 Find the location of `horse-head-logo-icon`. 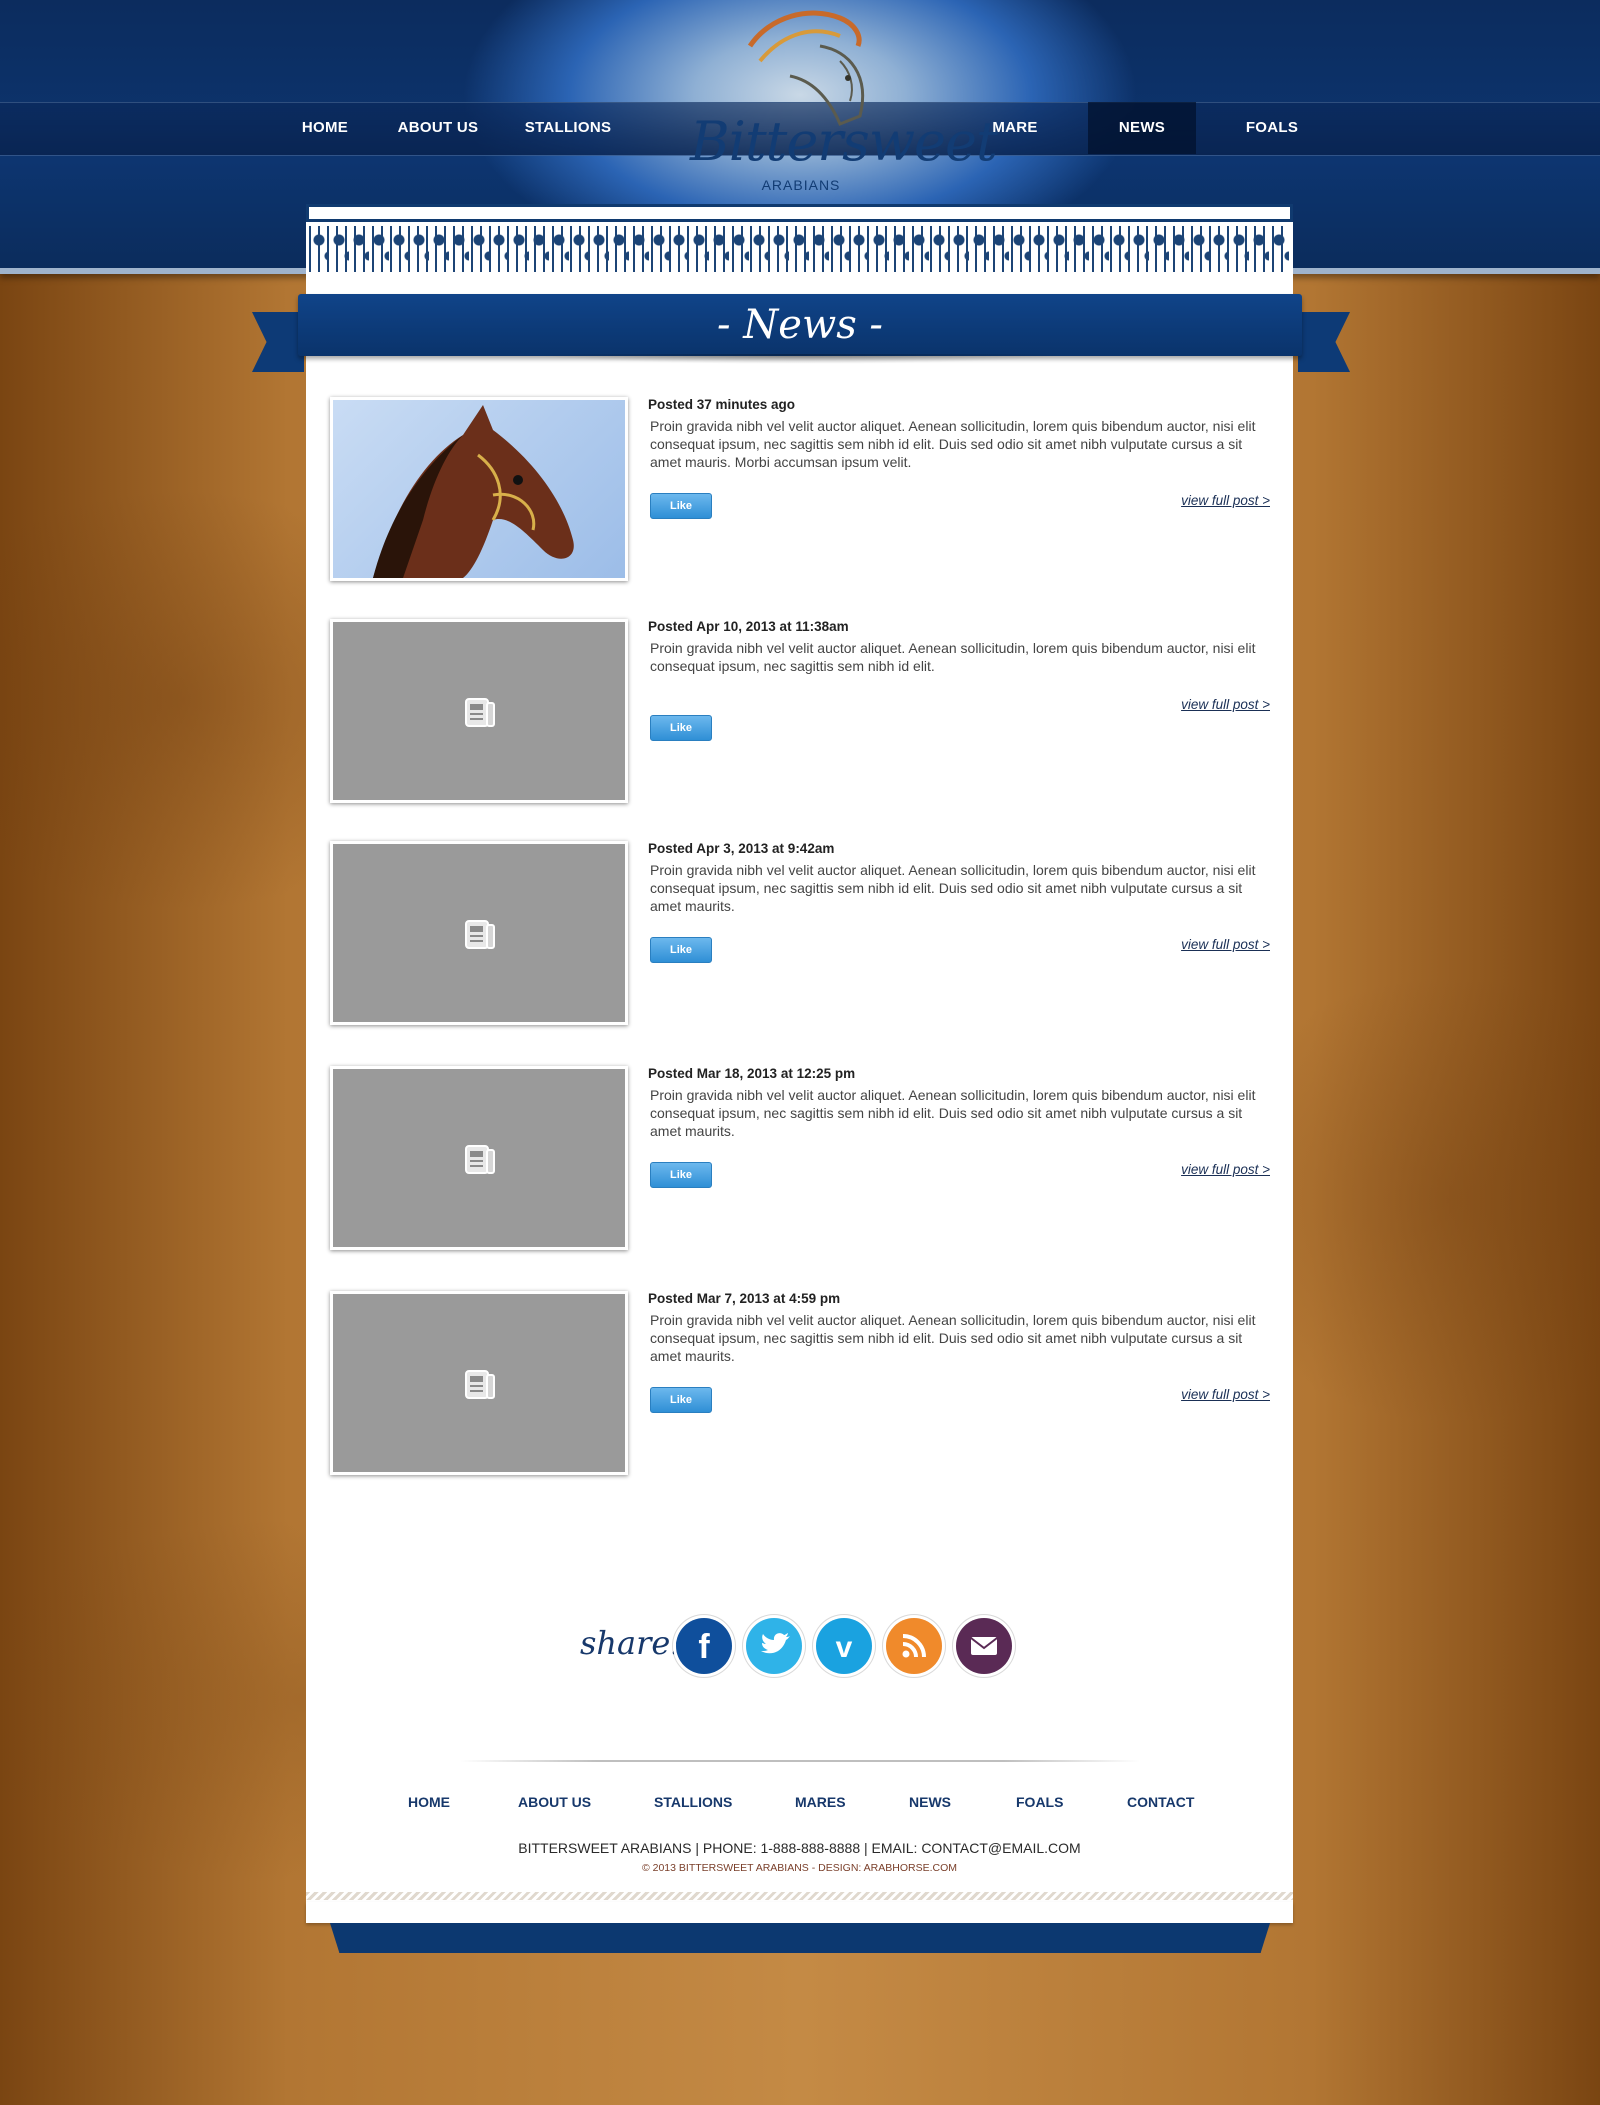

horse-head-logo-icon is located at coordinates (806, 68).